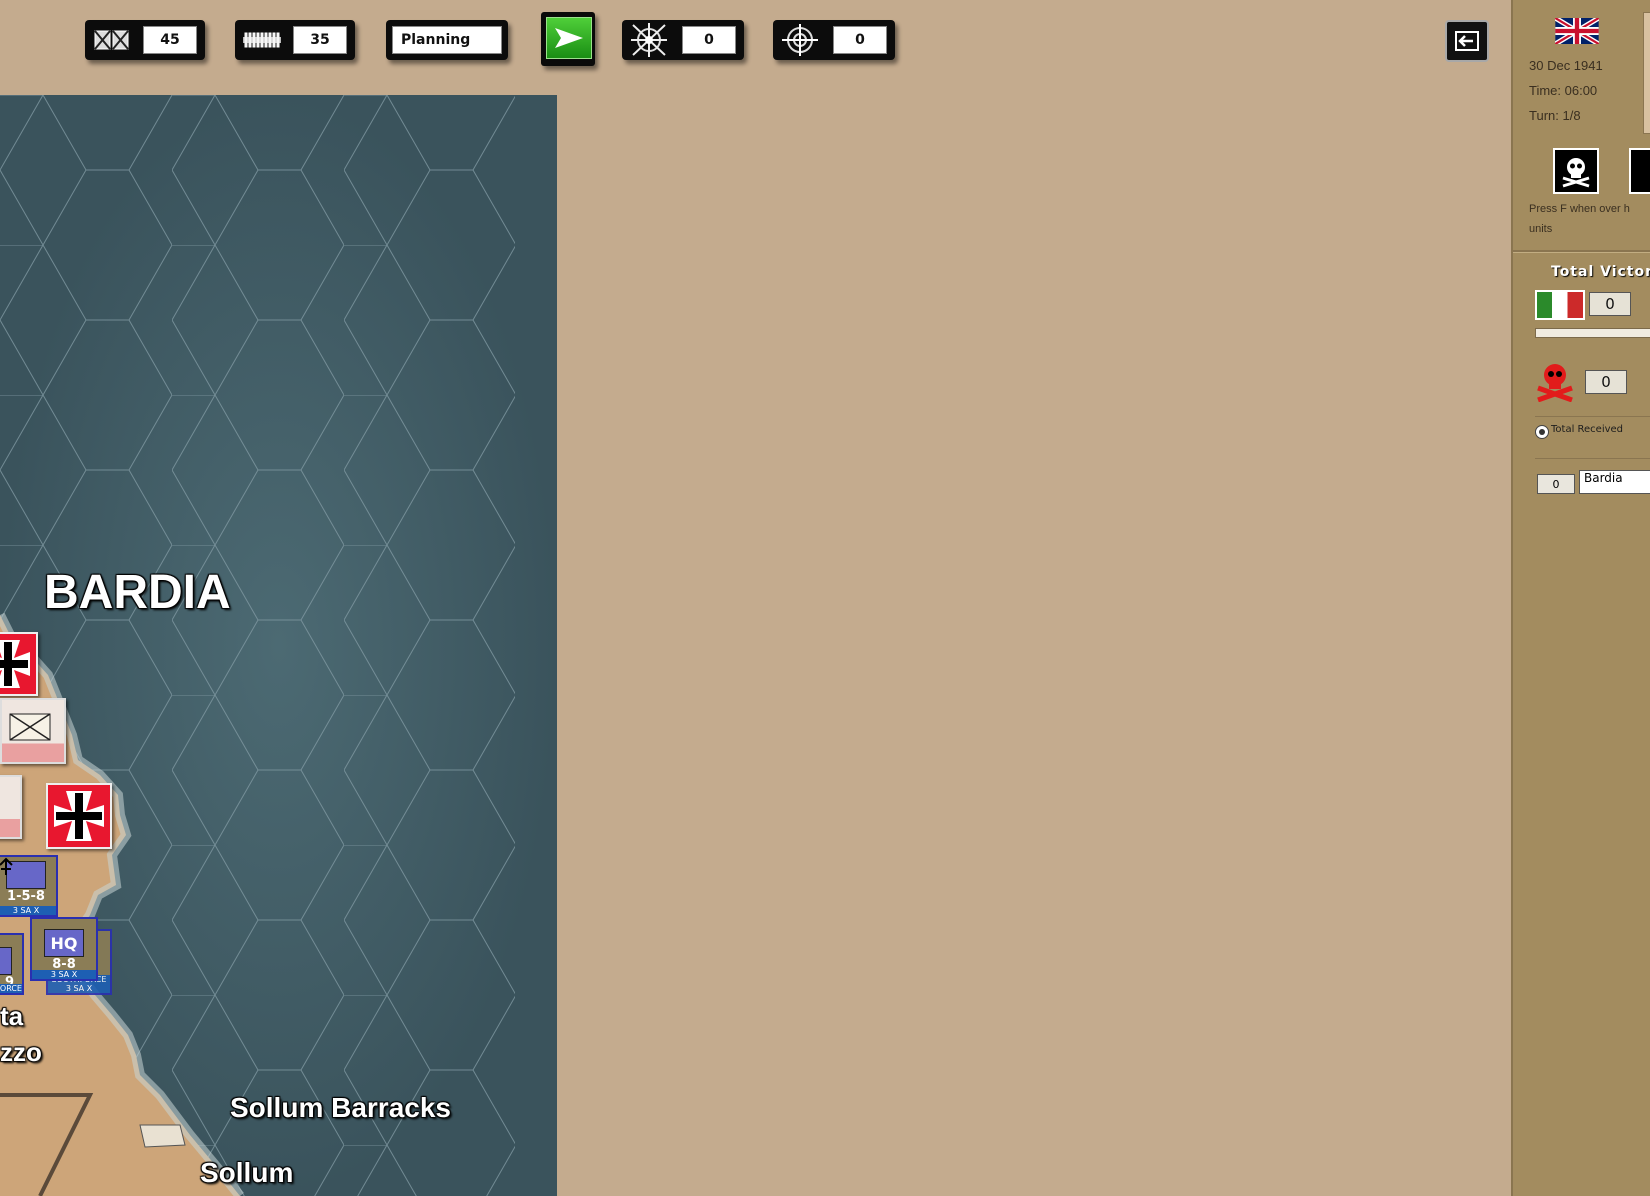 The height and width of the screenshot is (1196, 1650). What do you see at coordinates (1610, 304) in the screenshot?
I see `axis-victory-value: 0` at bounding box center [1610, 304].